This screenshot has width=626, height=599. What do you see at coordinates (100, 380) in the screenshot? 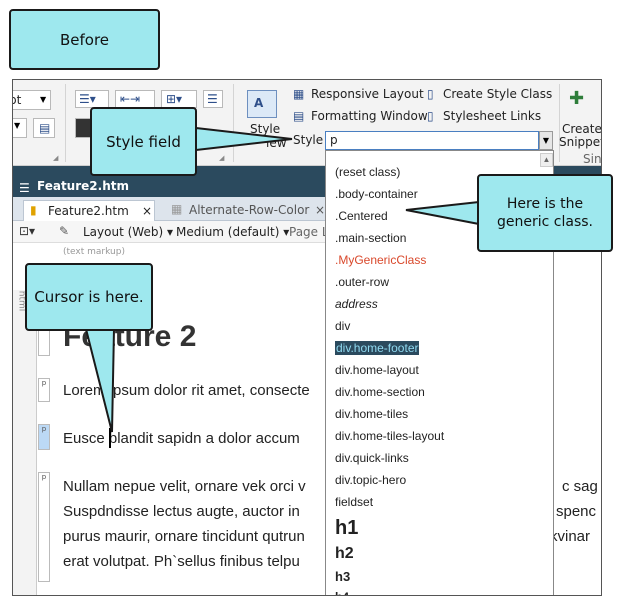
I see `cursor-callout-pointer` at bounding box center [100, 380].